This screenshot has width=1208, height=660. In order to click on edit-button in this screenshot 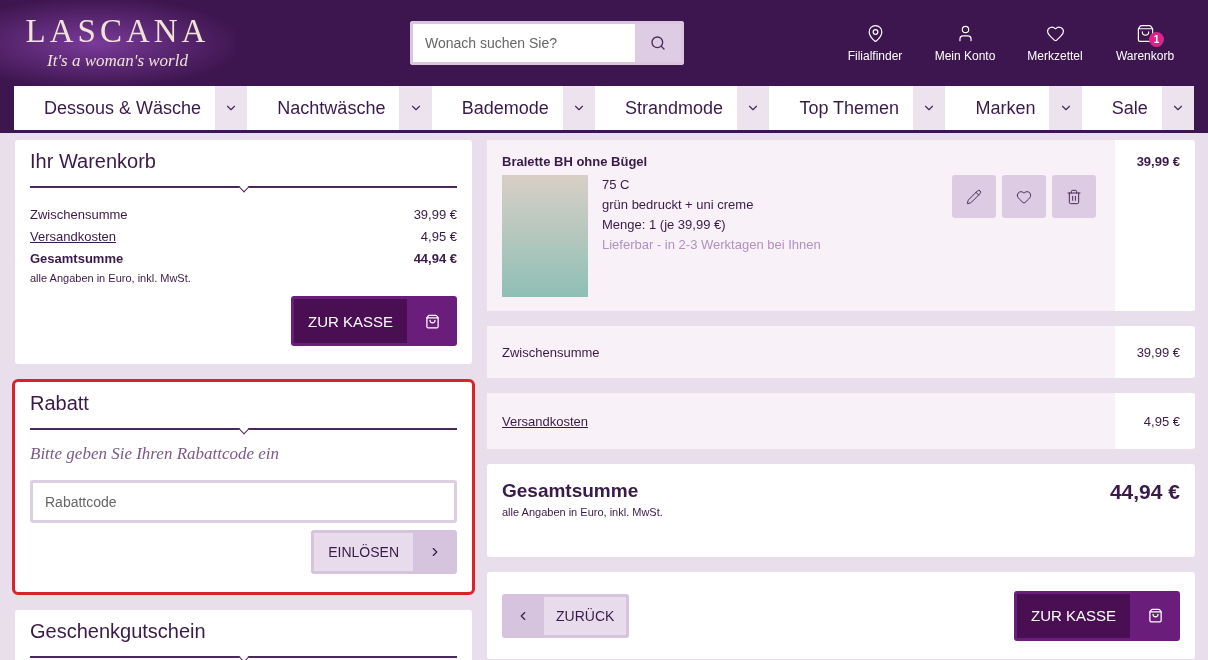, I will do `click(974, 196)`.